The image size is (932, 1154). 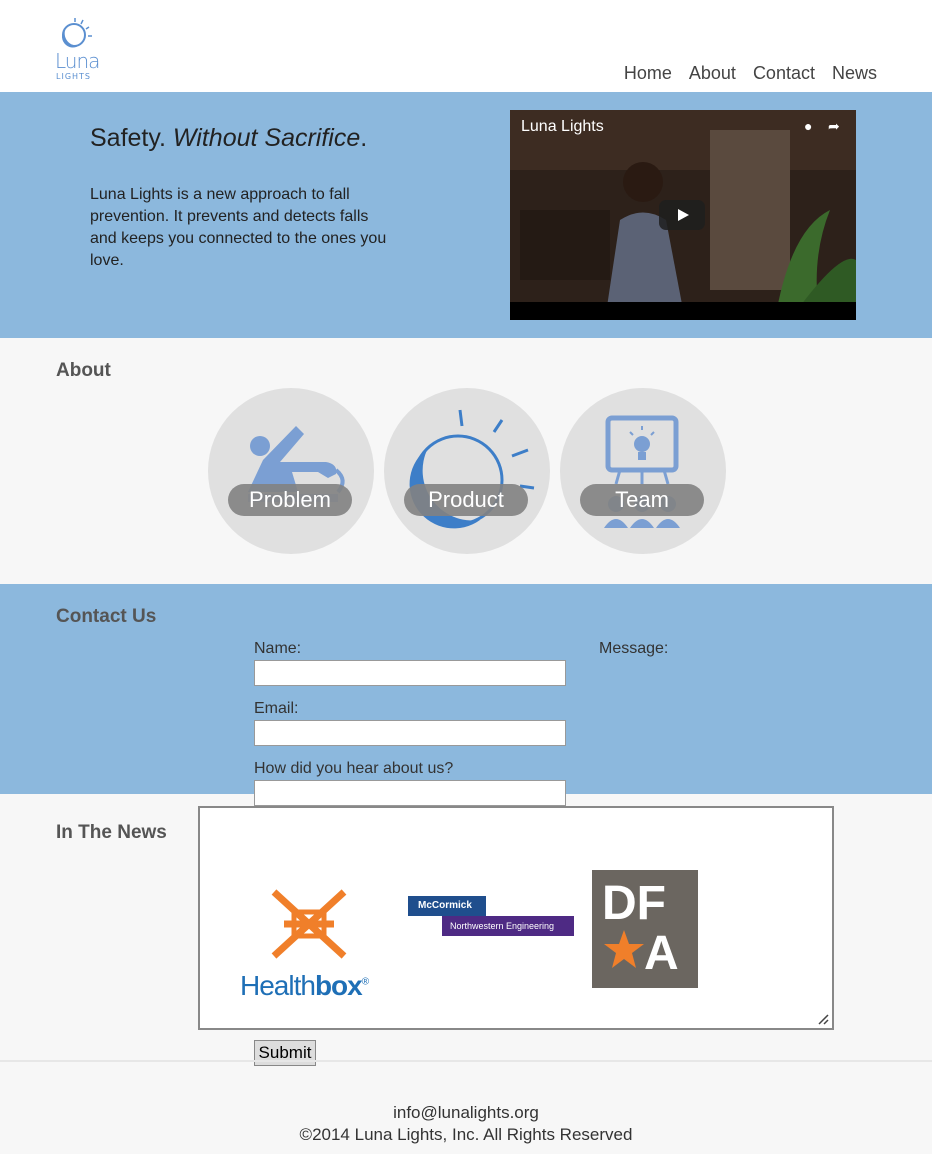 What do you see at coordinates (296, 464) in the screenshot?
I see `person-falling-icon` at bounding box center [296, 464].